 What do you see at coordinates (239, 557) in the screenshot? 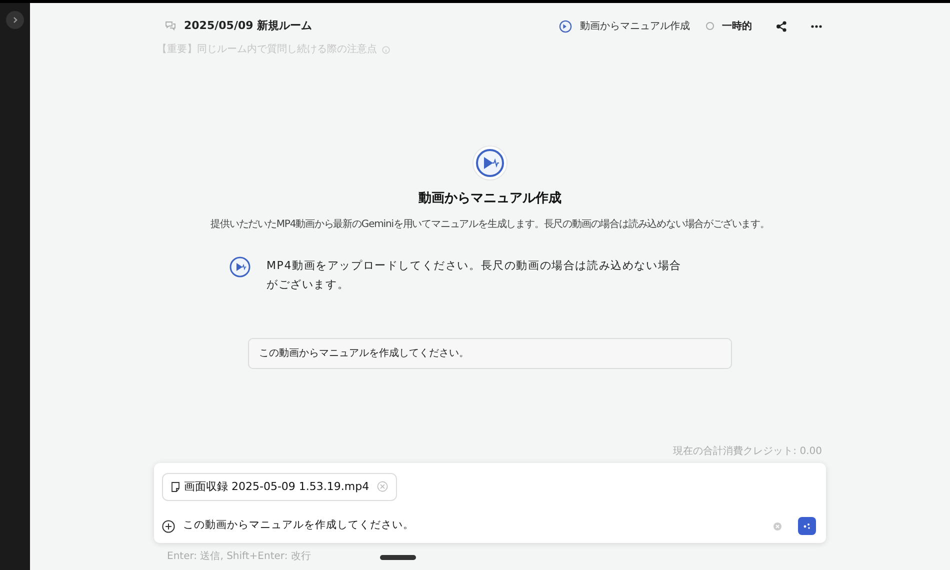
I see `keyboard-hint: Enter: 送信, Shift+Enter: 改行` at bounding box center [239, 557].